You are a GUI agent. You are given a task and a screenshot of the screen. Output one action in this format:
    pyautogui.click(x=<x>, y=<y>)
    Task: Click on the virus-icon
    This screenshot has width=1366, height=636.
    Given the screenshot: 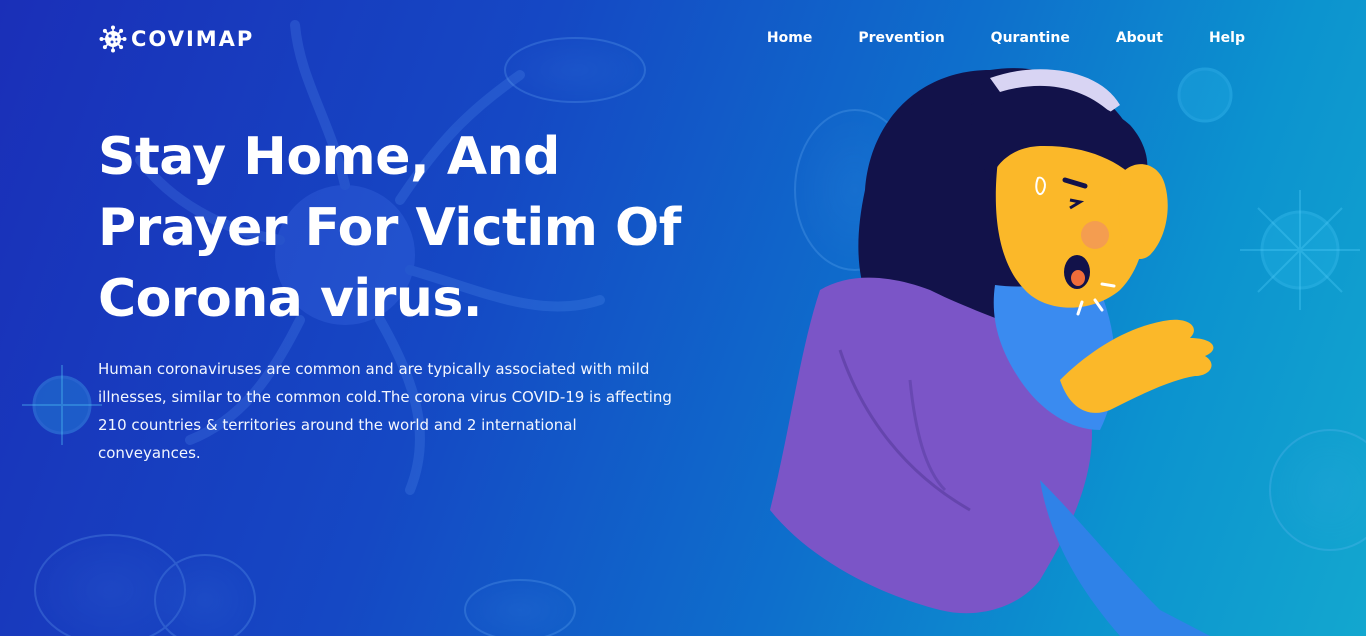 What is the action you would take?
    pyautogui.click(x=113, y=39)
    